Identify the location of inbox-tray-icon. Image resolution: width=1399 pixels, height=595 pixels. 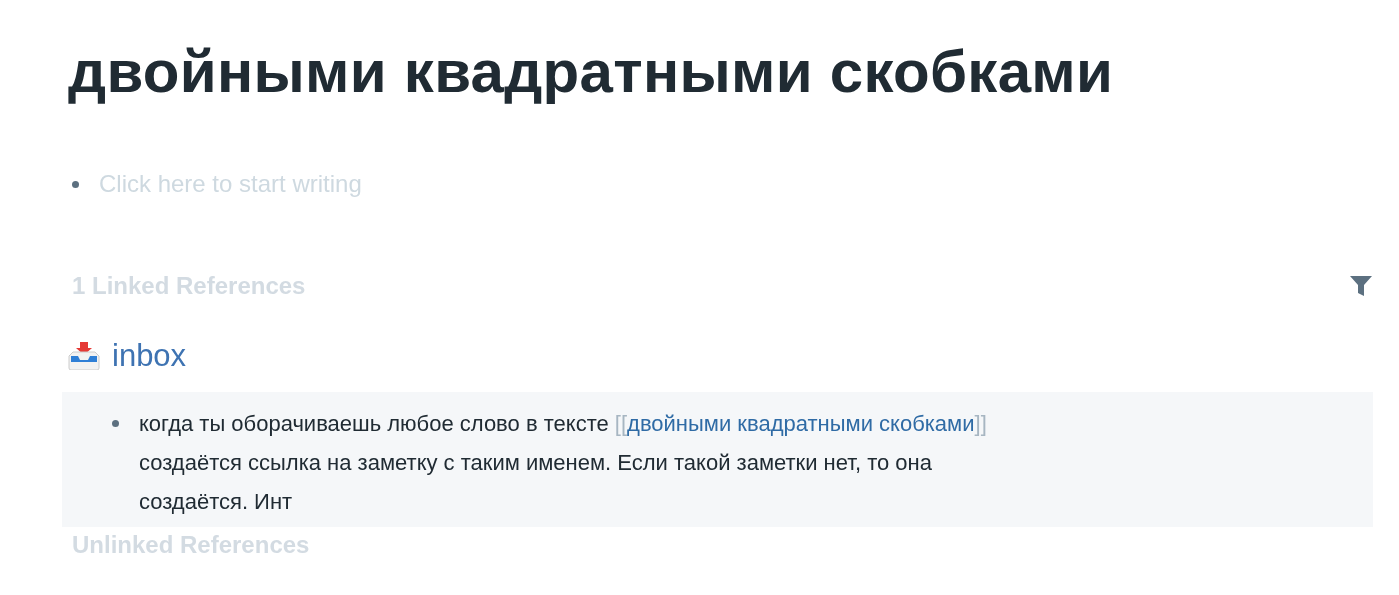
(84, 356).